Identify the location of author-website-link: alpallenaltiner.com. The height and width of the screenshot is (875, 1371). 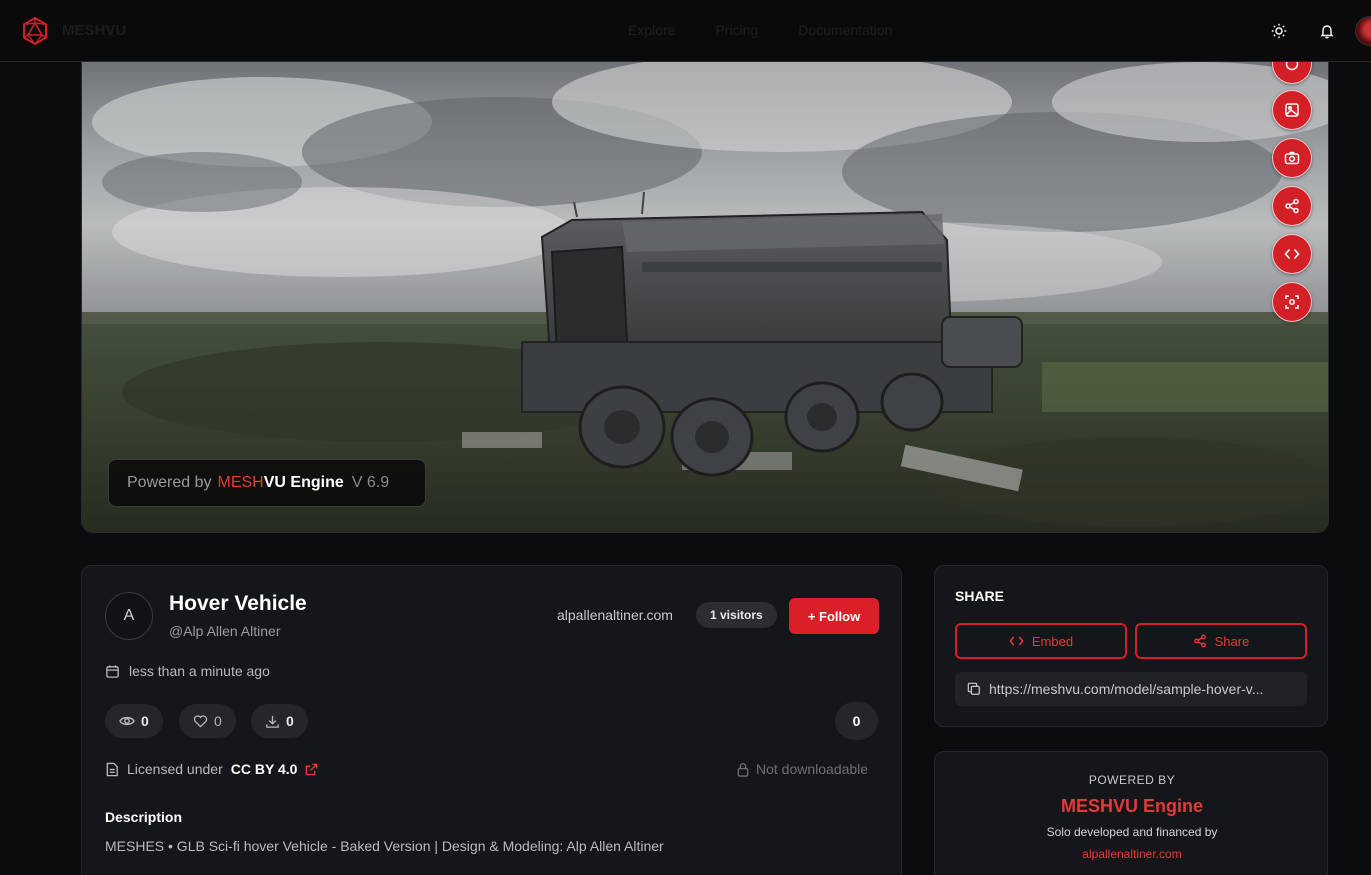
(615, 615).